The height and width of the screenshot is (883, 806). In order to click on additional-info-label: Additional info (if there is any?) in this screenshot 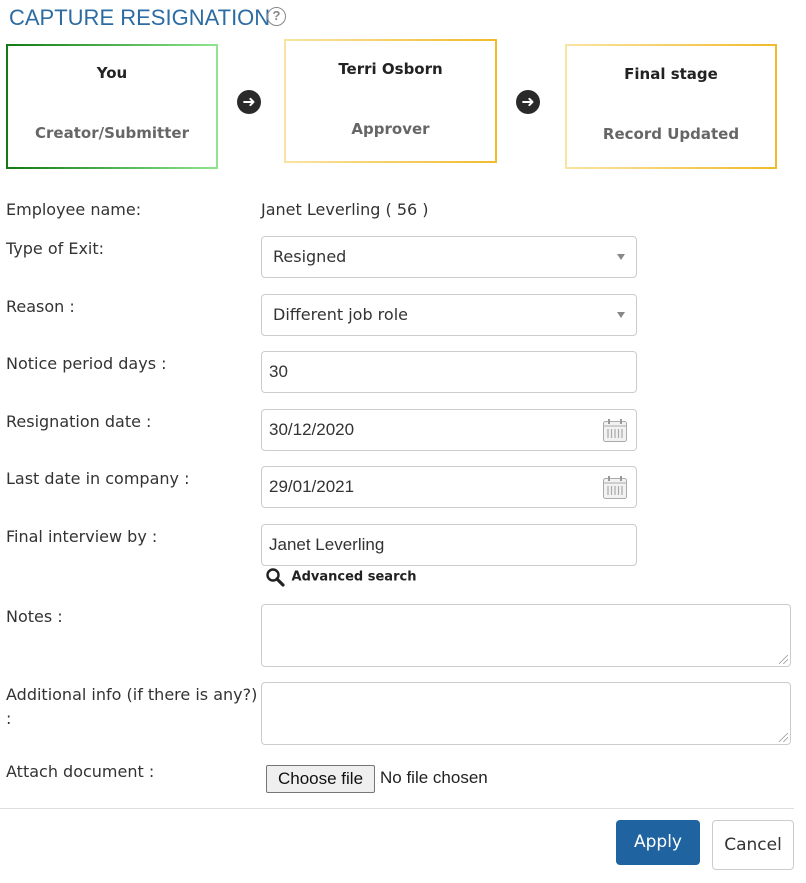, I will do `click(132, 694)`.